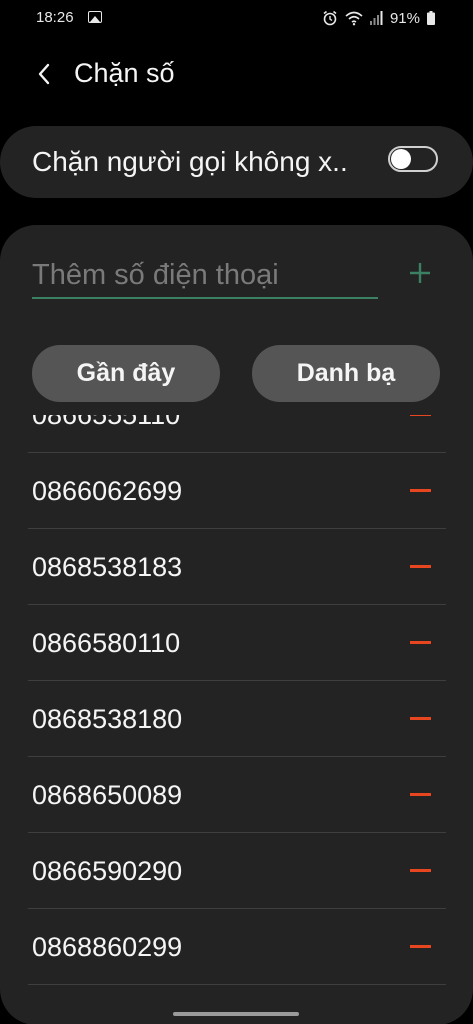  I want to click on wifi-icon, so click(354, 18).